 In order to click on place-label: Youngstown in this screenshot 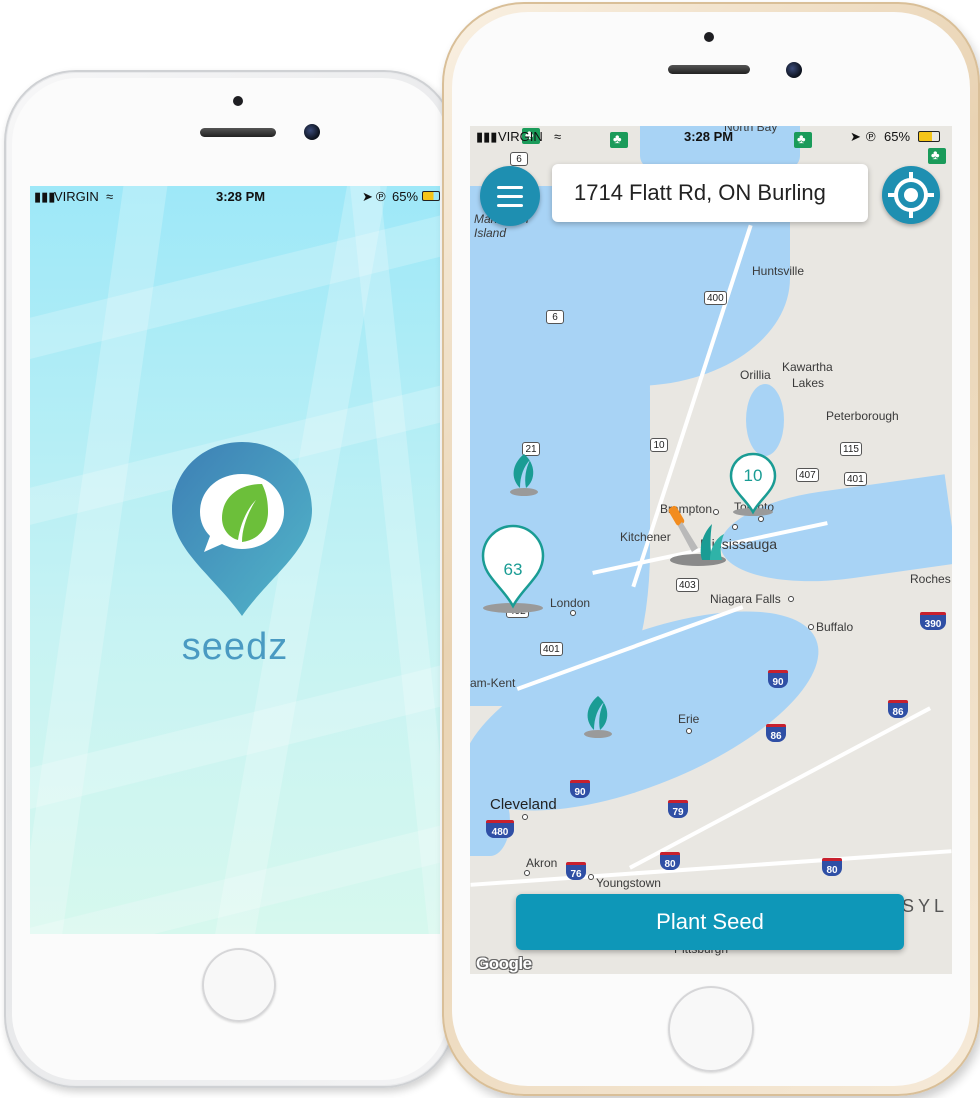, I will do `click(628, 883)`.